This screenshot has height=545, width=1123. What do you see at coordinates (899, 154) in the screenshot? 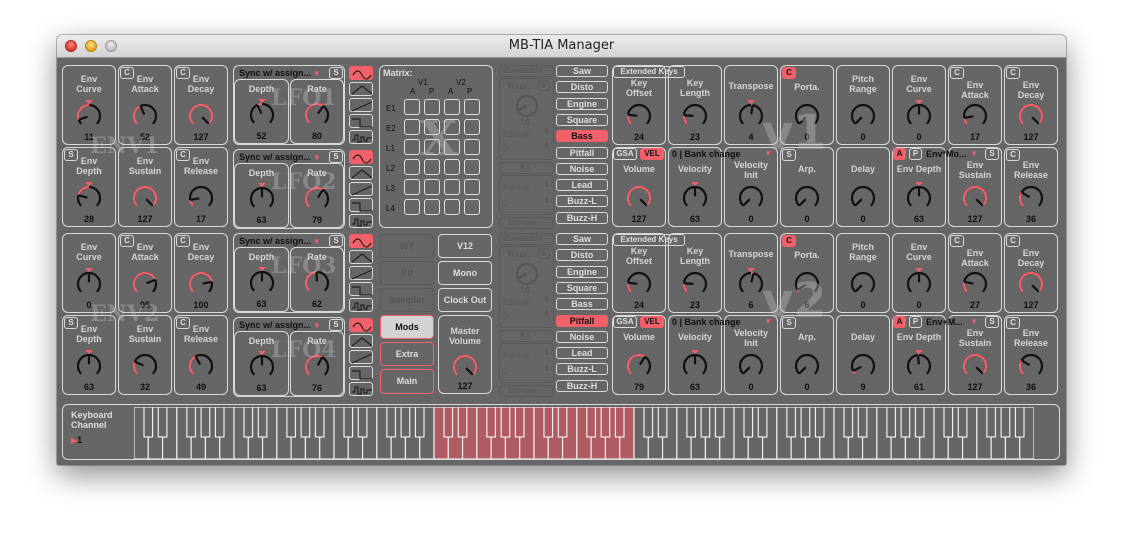
I see `a-toggle-button: A` at bounding box center [899, 154].